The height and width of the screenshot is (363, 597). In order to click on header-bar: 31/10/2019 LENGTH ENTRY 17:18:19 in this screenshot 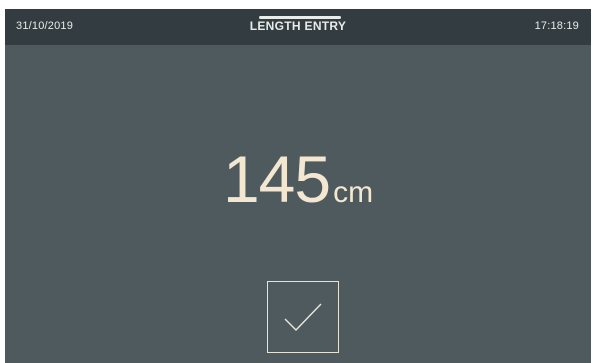, I will do `click(298, 27)`.